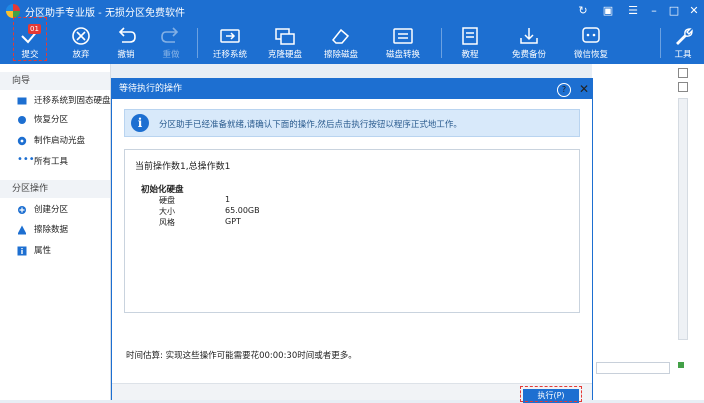  Describe the element at coordinates (22, 120) in the screenshot. I see `recover-icon` at that location.